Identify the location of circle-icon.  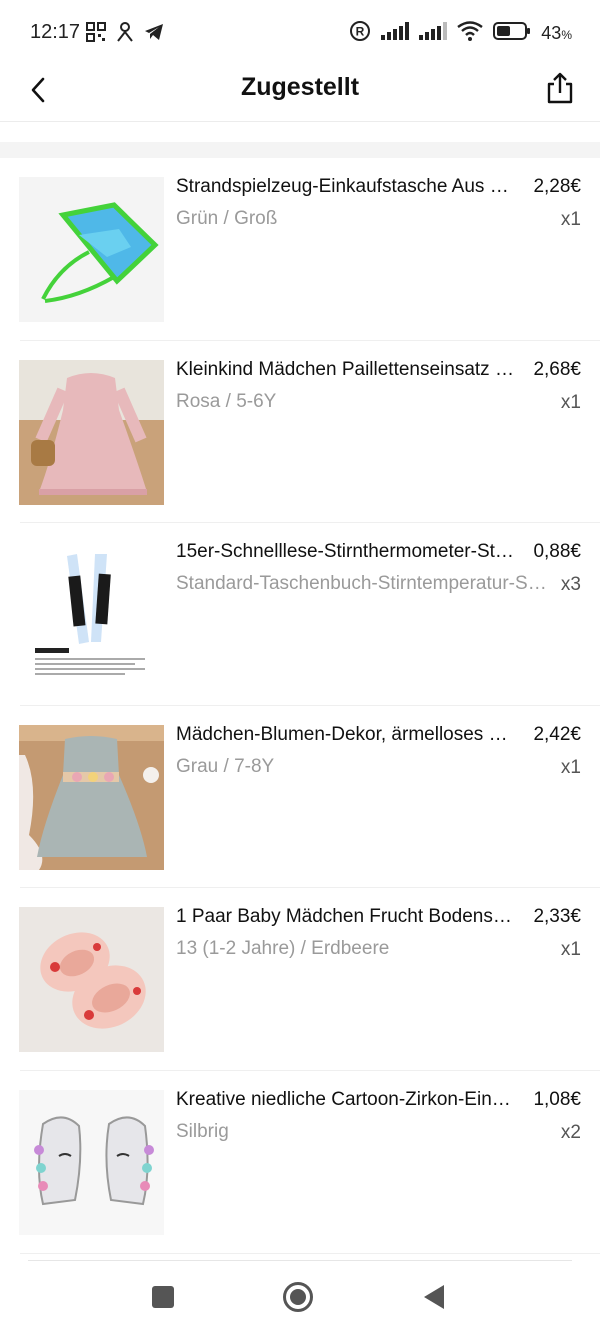
(298, 1299).